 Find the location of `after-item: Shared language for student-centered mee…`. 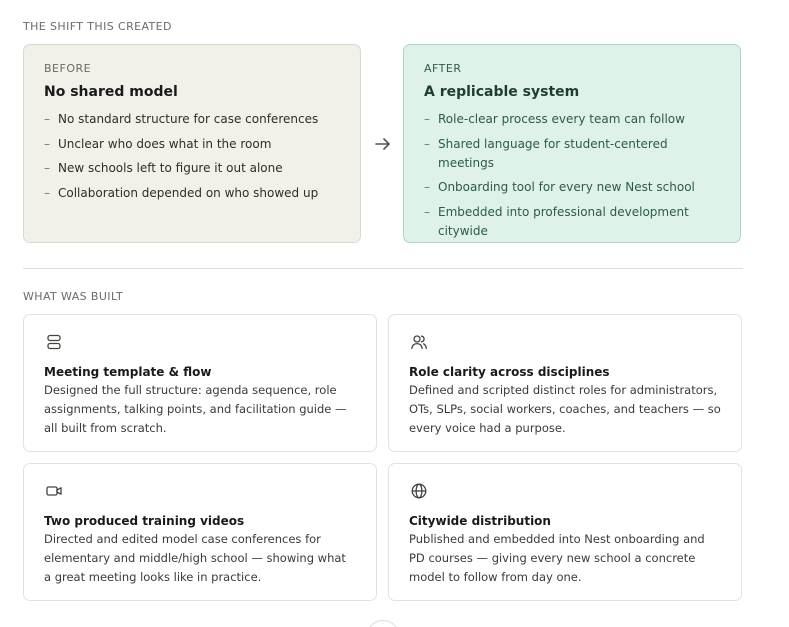

after-item: Shared language for student-centered mee… is located at coordinates (572, 154).